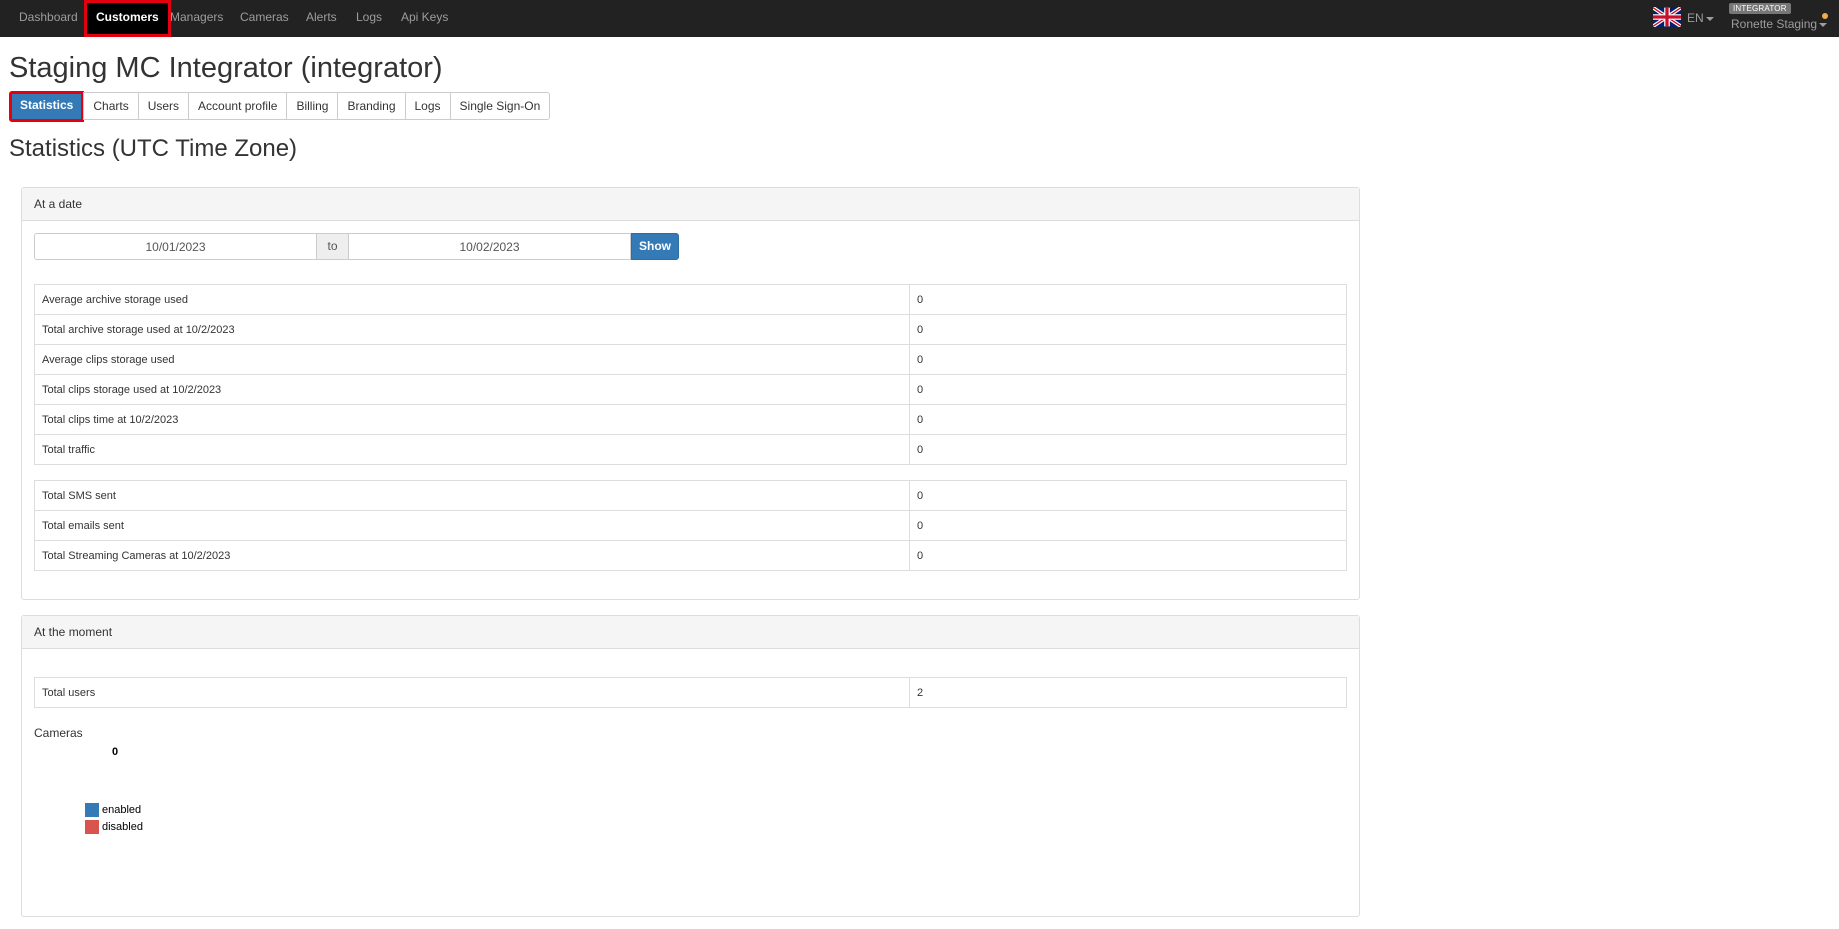  Describe the element at coordinates (1128, 692) in the screenshot. I see `row-value: 2` at that location.